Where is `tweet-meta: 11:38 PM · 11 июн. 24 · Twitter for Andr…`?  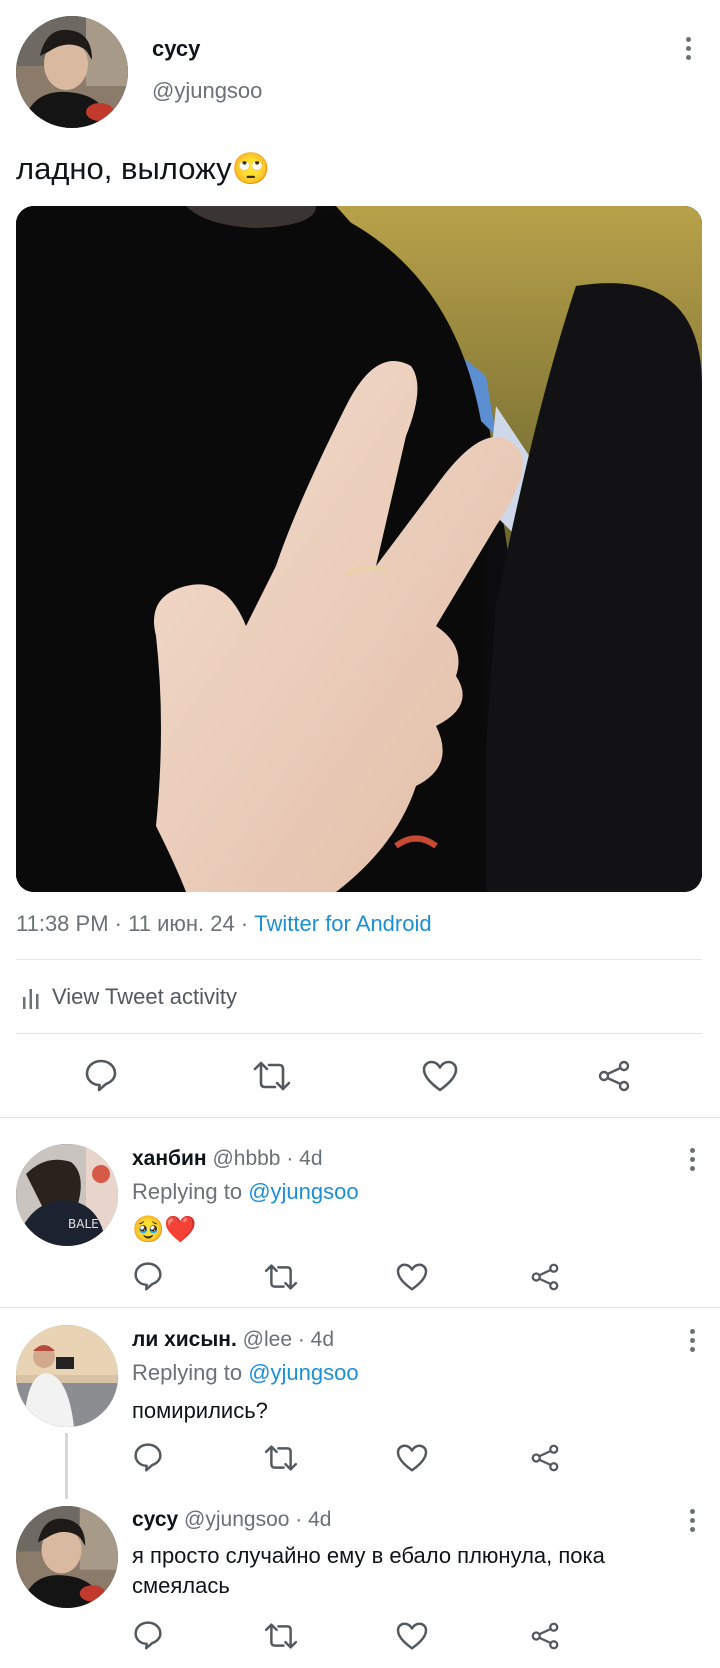
tweet-meta: 11:38 PM · 11 июн. 24 · Twitter for Andr… is located at coordinates (224, 923).